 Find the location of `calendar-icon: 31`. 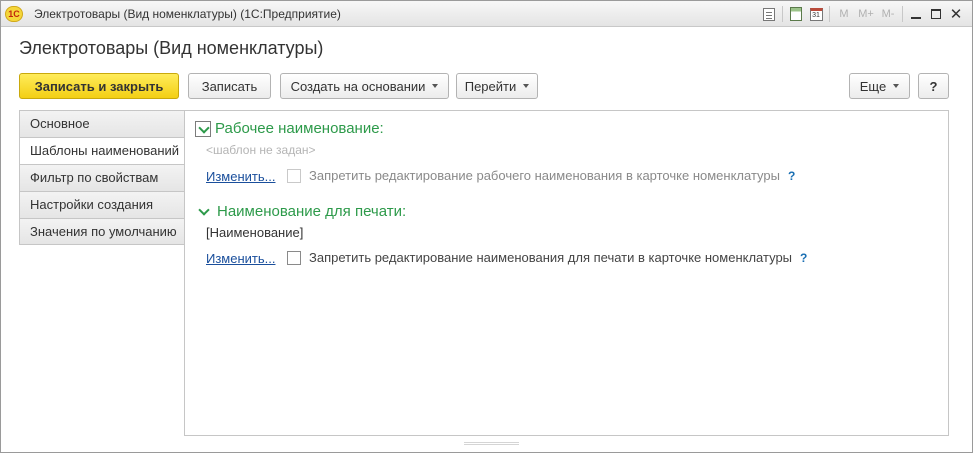

calendar-icon: 31 is located at coordinates (816, 14).